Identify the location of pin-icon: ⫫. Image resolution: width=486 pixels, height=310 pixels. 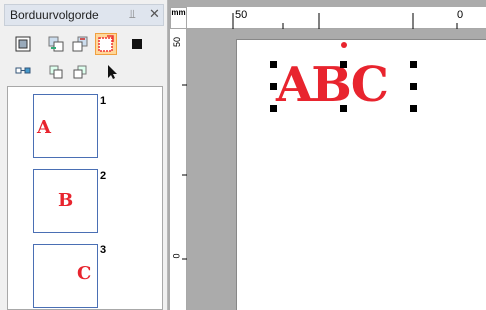
(132, 14).